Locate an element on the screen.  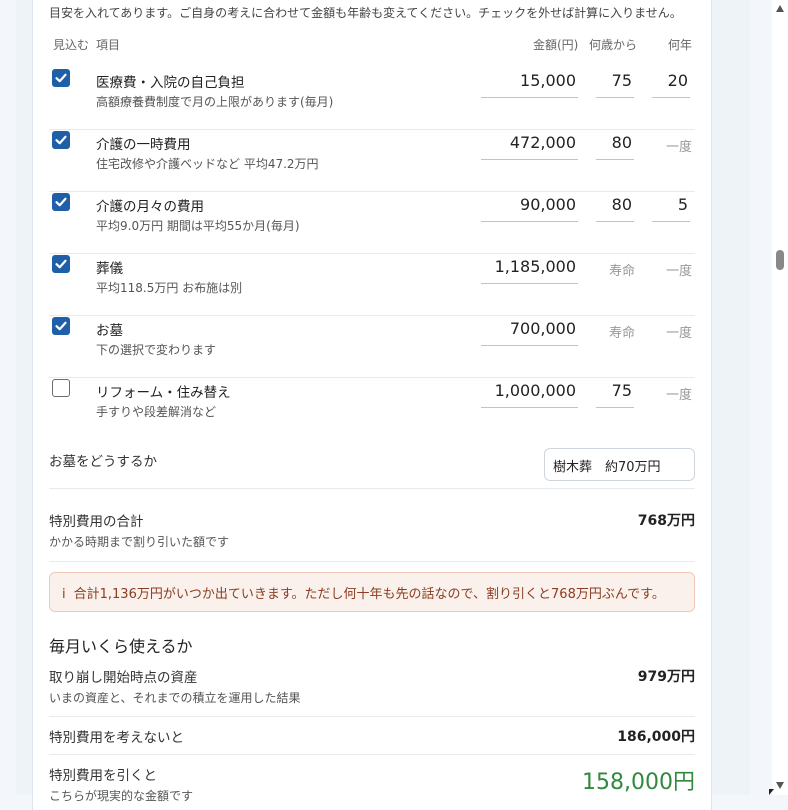
with-special-label: 特別費用を引くと is located at coordinates (103, 776).